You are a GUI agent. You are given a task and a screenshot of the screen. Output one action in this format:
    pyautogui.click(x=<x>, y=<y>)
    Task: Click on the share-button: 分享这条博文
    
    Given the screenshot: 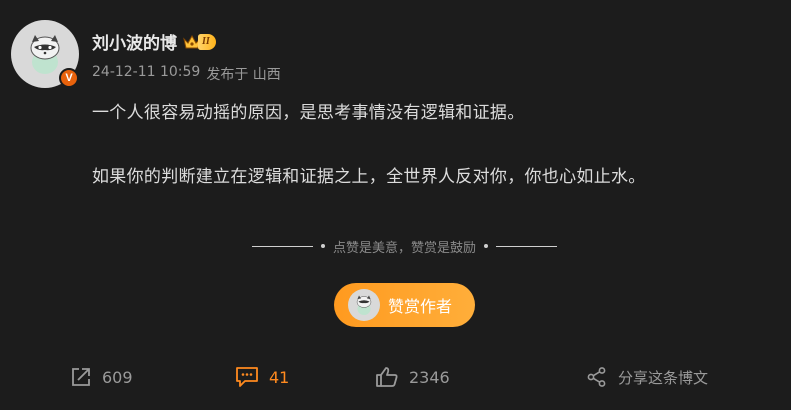 What is the action you would take?
    pyautogui.click(x=647, y=377)
    